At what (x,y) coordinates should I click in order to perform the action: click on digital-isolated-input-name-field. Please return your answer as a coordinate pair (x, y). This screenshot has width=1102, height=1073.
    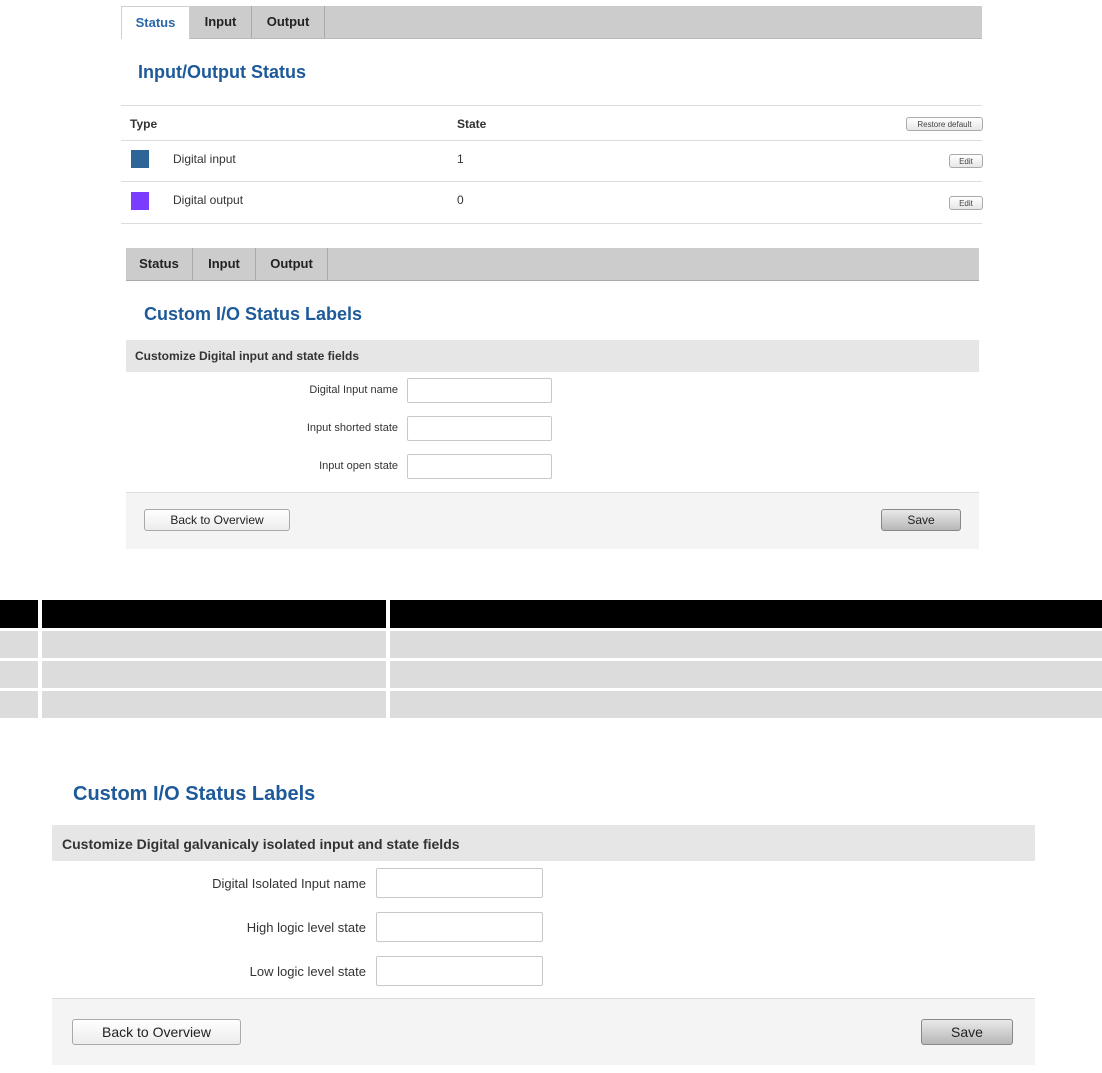
    Looking at the image, I should click on (459, 883).